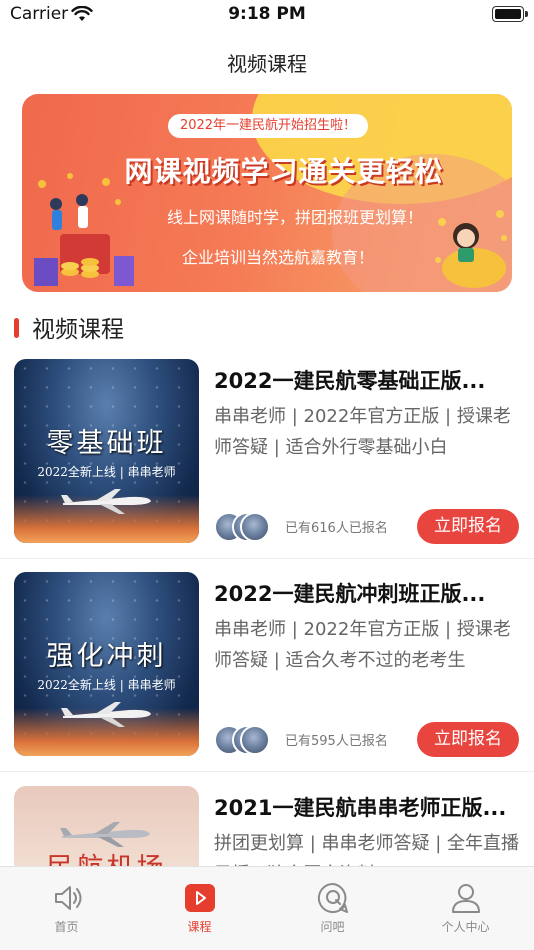  I want to click on section-title: 视频课程, so click(78, 330).